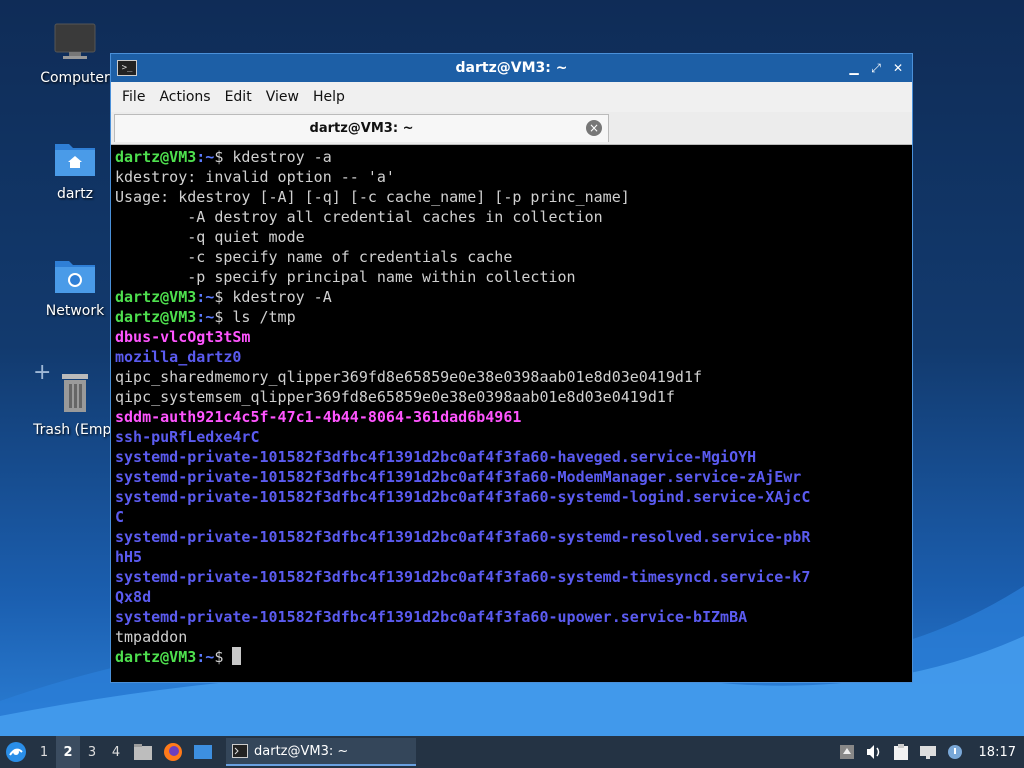 The image size is (1024, 768). Describe the element at coordinates (512, 752) in the screenshot. I see `taskbar: 1 2 3 4 dartz@VM3: ~ 18:17` at that location.